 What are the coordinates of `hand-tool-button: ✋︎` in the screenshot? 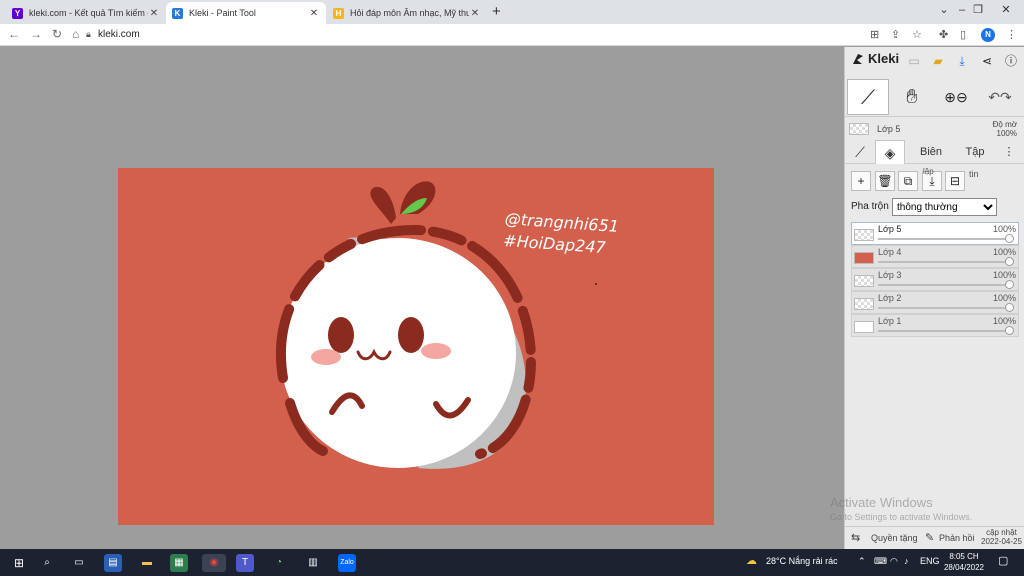 It's located at (912, 97).